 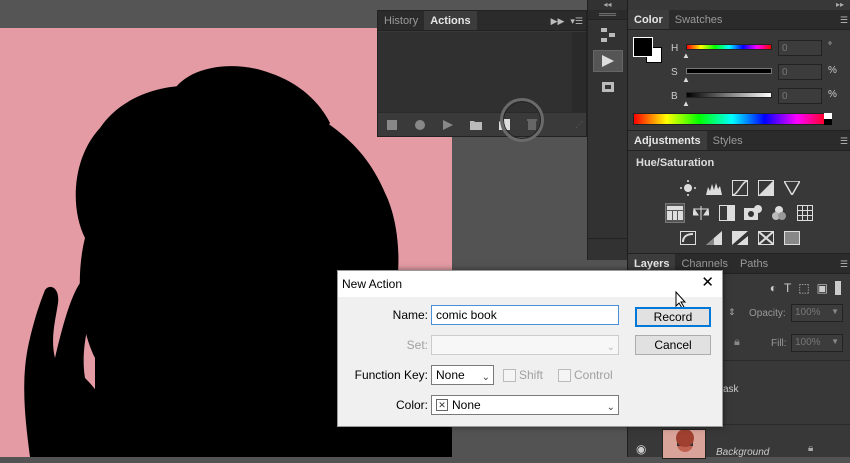 I want to click on panel-menu-icon: ▾☰, so click(x=576, y=20).